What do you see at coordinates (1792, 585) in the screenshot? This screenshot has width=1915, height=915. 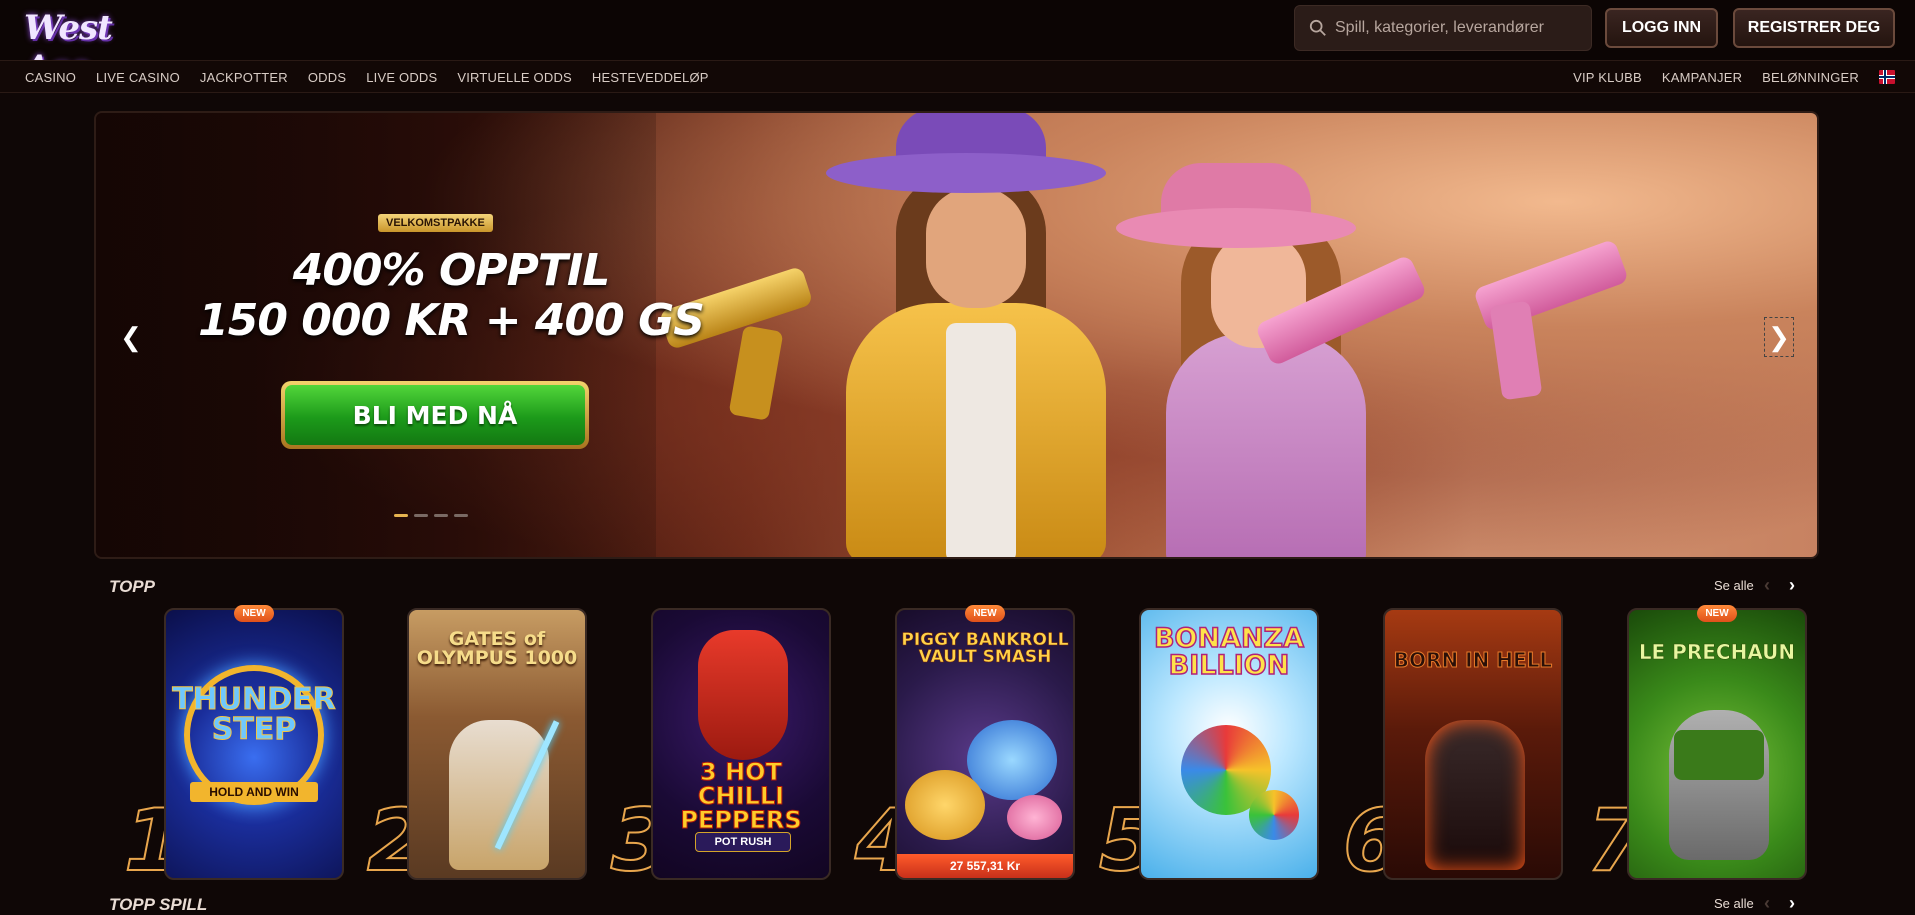 I see `top-next-arrow-icon: ›` at bounding box center [1792, 585].